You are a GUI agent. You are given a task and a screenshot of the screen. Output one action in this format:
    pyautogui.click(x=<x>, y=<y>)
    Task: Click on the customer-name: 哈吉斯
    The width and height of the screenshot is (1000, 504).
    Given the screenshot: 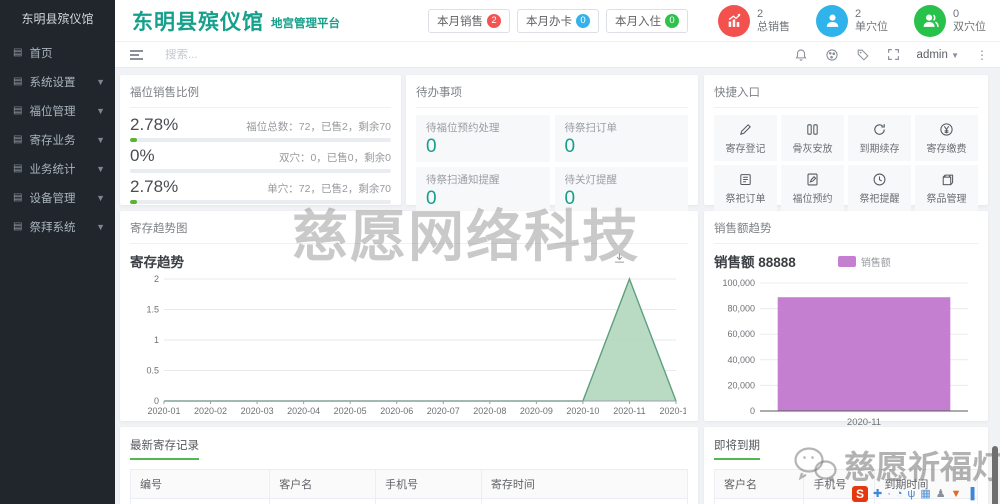 What is the action you would take?
    pyautogui.click(x=323, y=501)
    